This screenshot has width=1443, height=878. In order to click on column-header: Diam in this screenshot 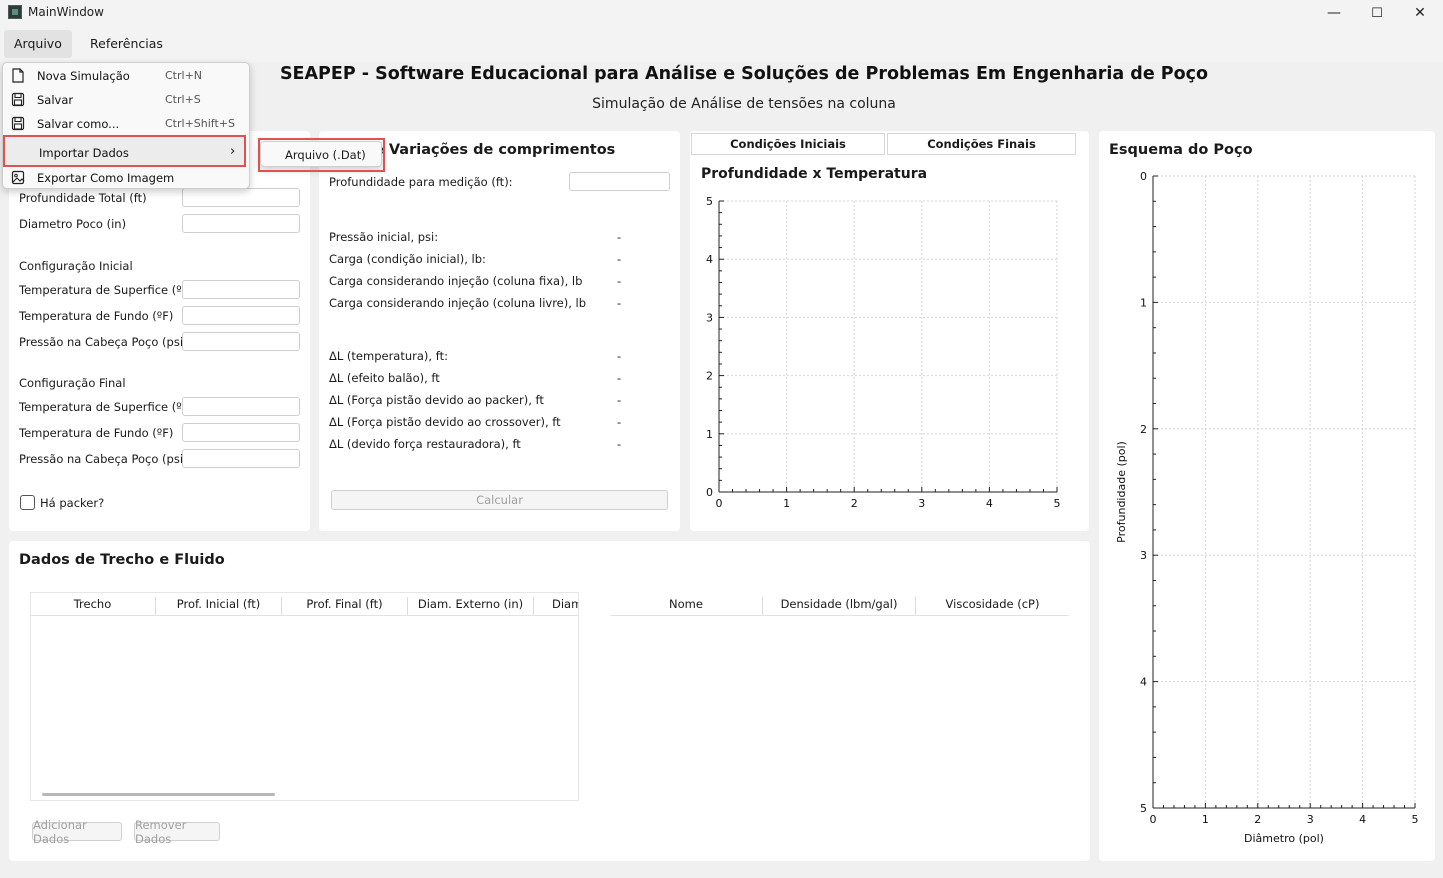, I will do `click(556, 606)`.